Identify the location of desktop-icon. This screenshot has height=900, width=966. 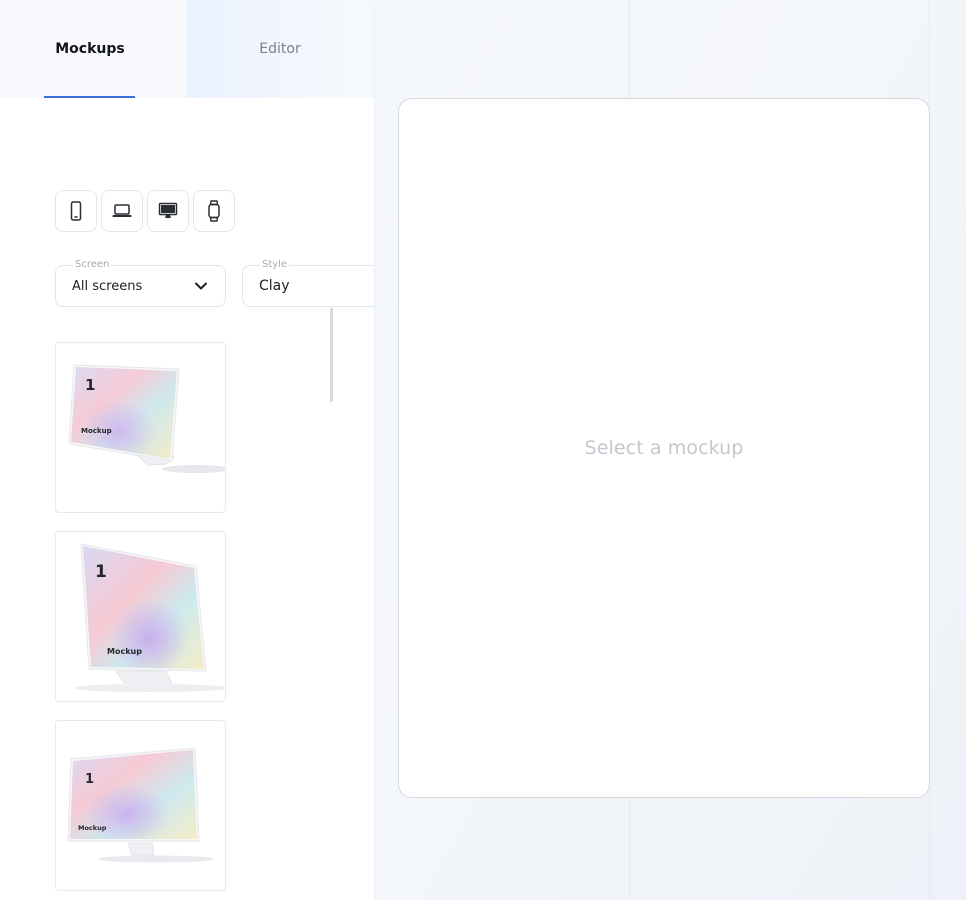
(168, 210).